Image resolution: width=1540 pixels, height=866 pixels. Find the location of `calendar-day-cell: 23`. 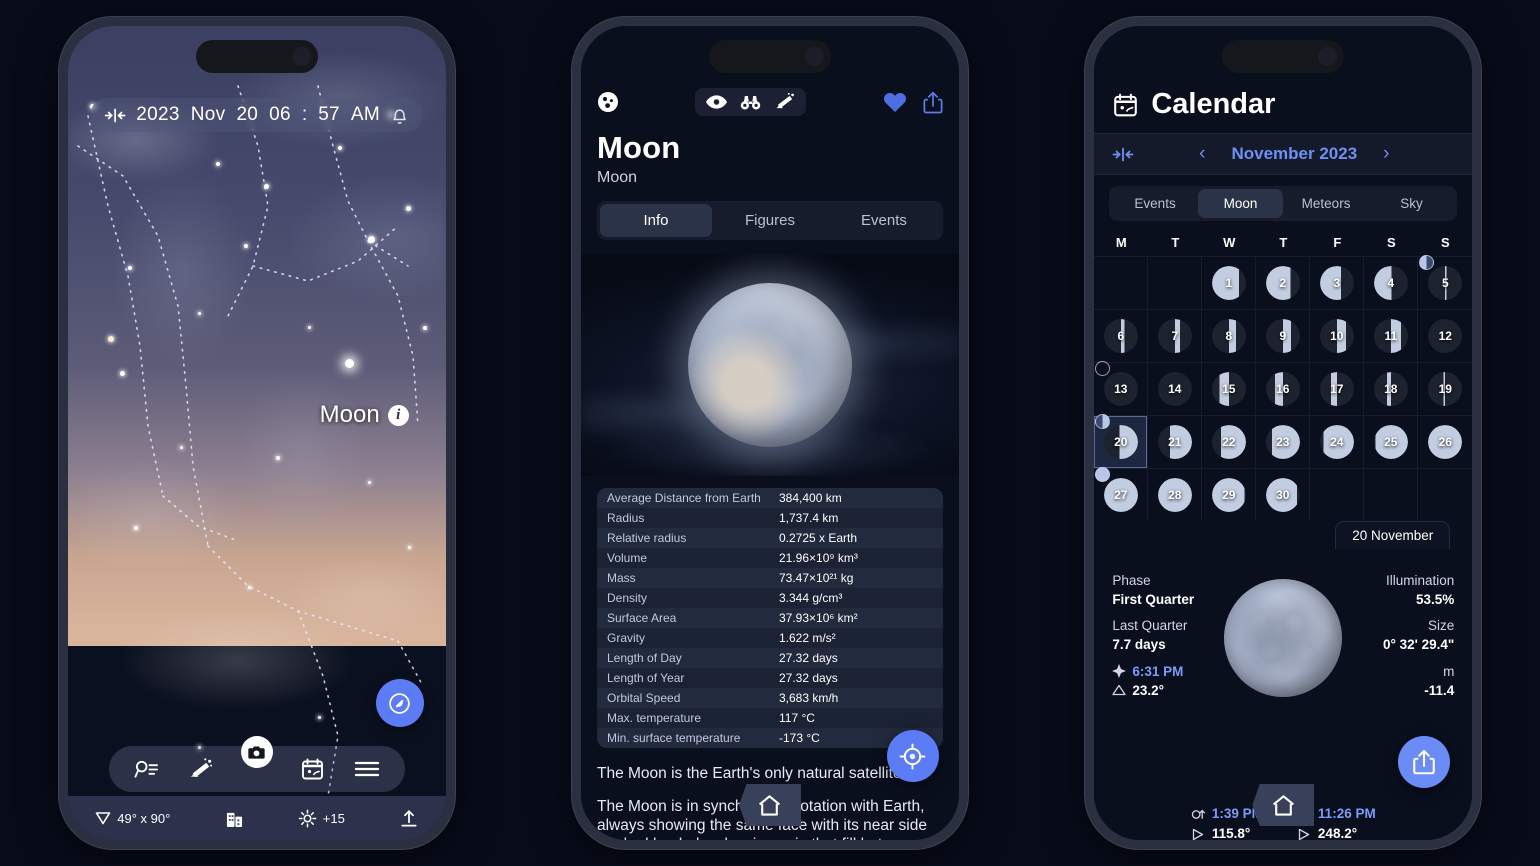

calendar-day-cell: 23 is located at coordinates (1283, 441).